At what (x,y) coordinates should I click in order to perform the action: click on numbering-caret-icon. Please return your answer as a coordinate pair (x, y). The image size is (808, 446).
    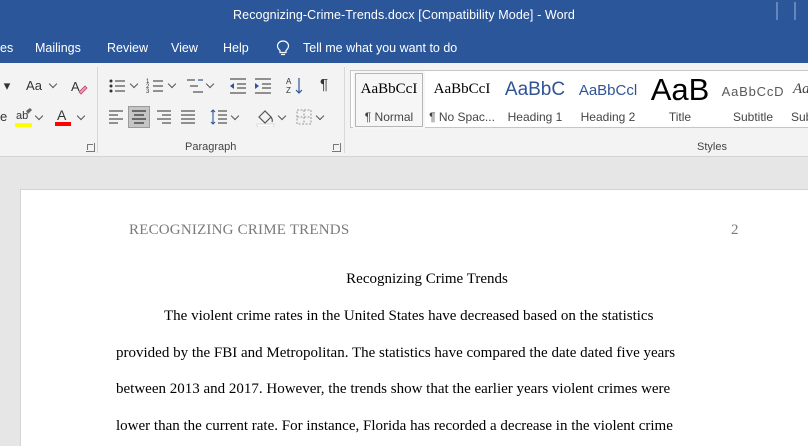
    Looking at the image, I should click on (172, 84).